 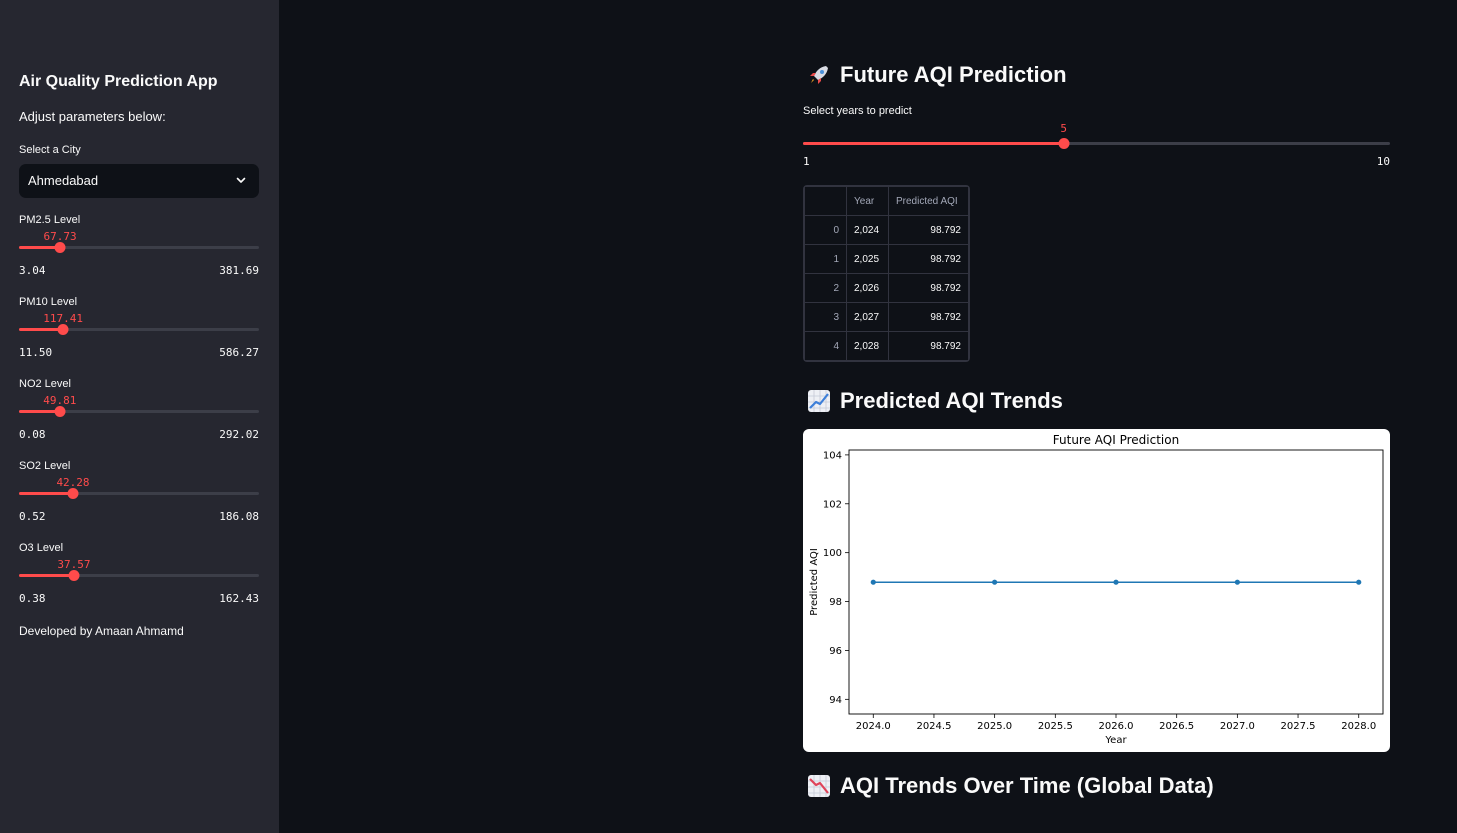 I want to click on global-trends-heading: AQI Trends Over Time (Global Data), so click(x=1010, y=786).